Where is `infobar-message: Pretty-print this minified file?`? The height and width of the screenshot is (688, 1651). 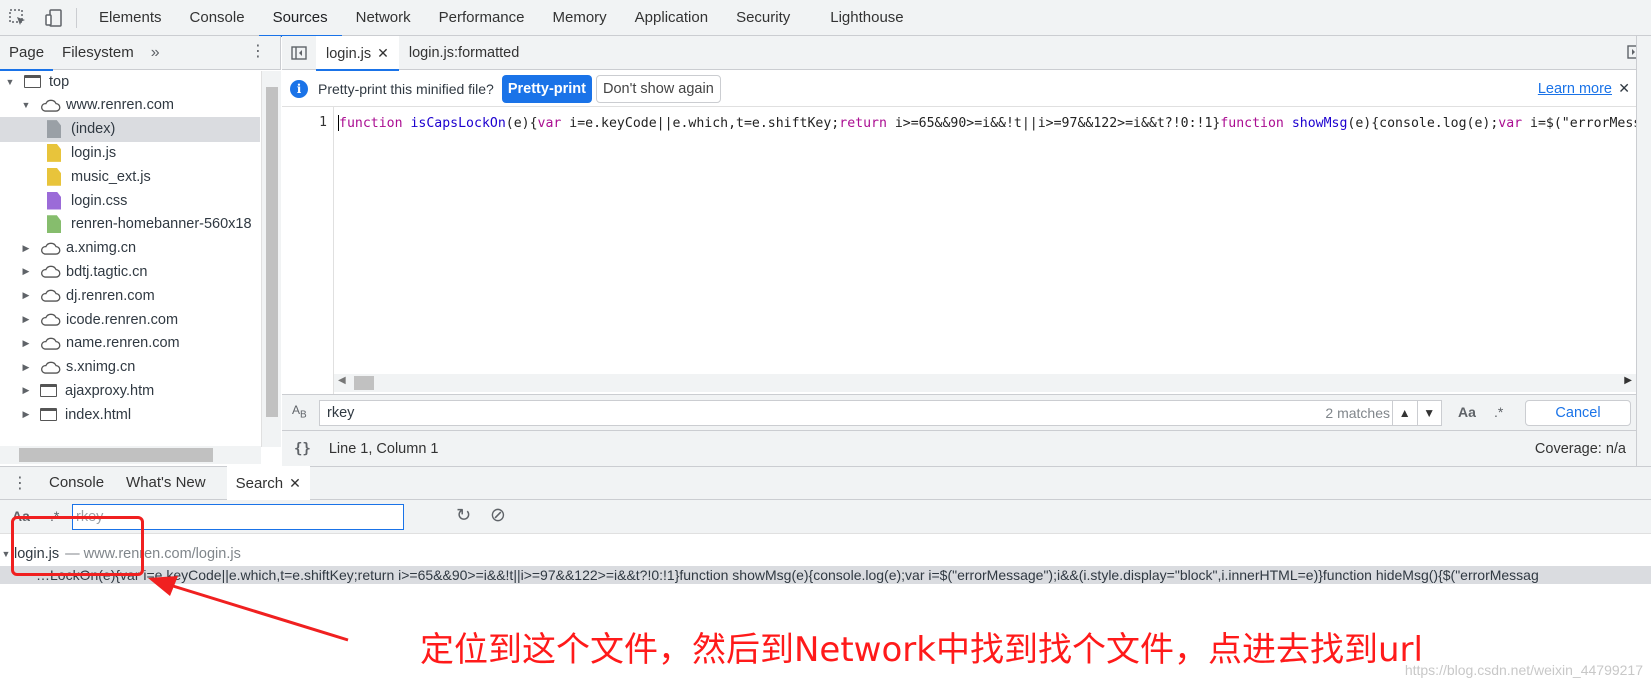
infobar-message: Pretty-print this minified file? is located at coordinates (406, 88).